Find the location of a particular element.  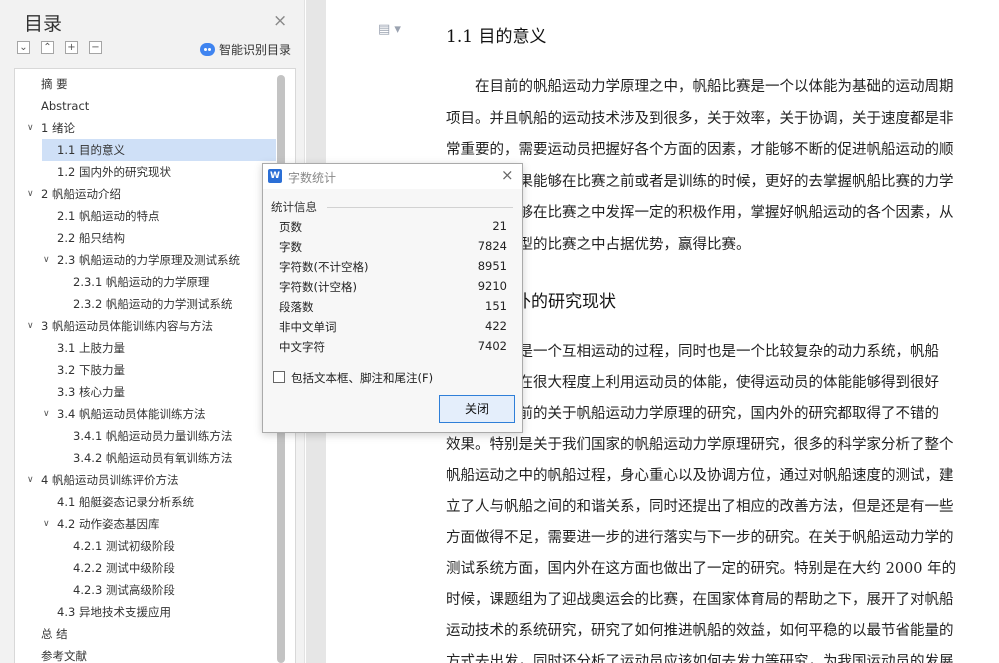

toc-item-label: 4.1 船艇姿态记录分析系统 is located at coordinates (125, 502).